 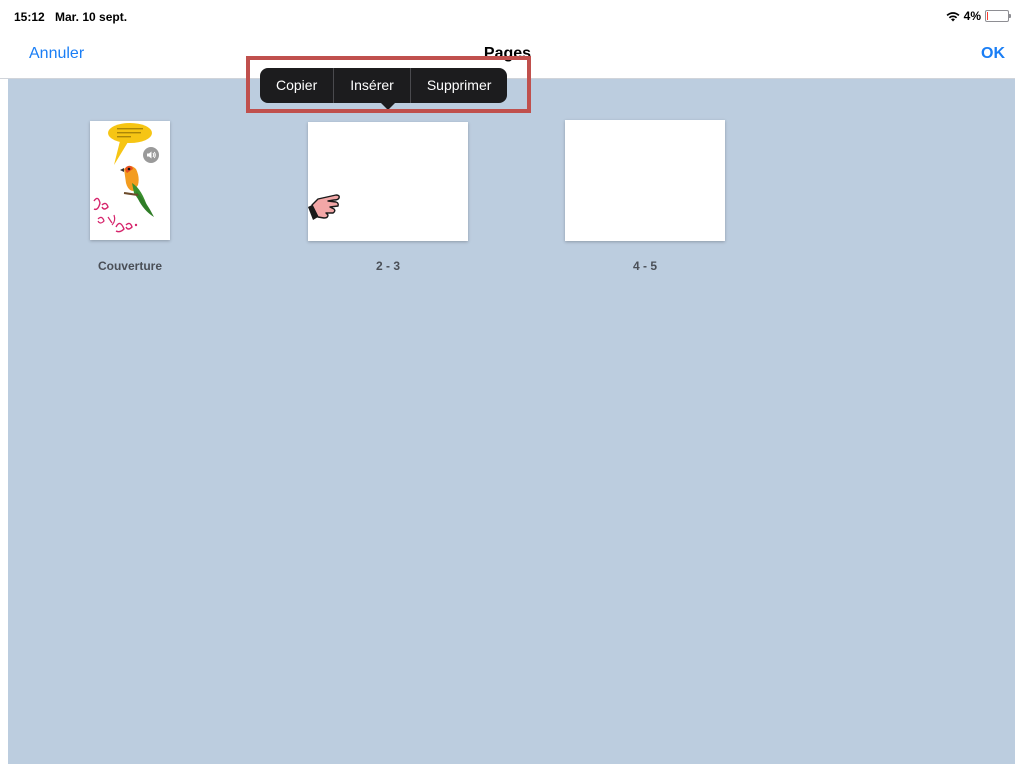 I want to click on page-label-2-3: 2 - 3, so click(x=387, y=266).